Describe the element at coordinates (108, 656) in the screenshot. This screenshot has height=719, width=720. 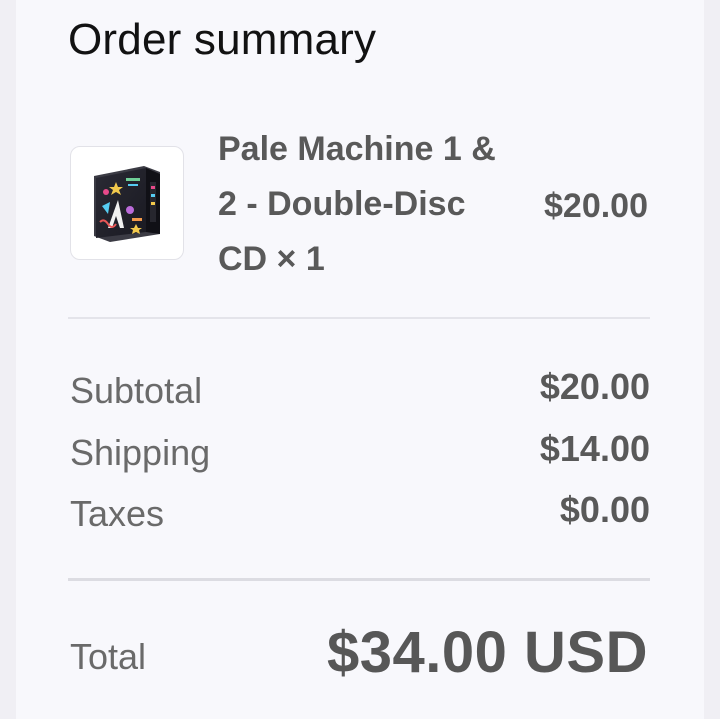
I see `total-label: Total` at that location.